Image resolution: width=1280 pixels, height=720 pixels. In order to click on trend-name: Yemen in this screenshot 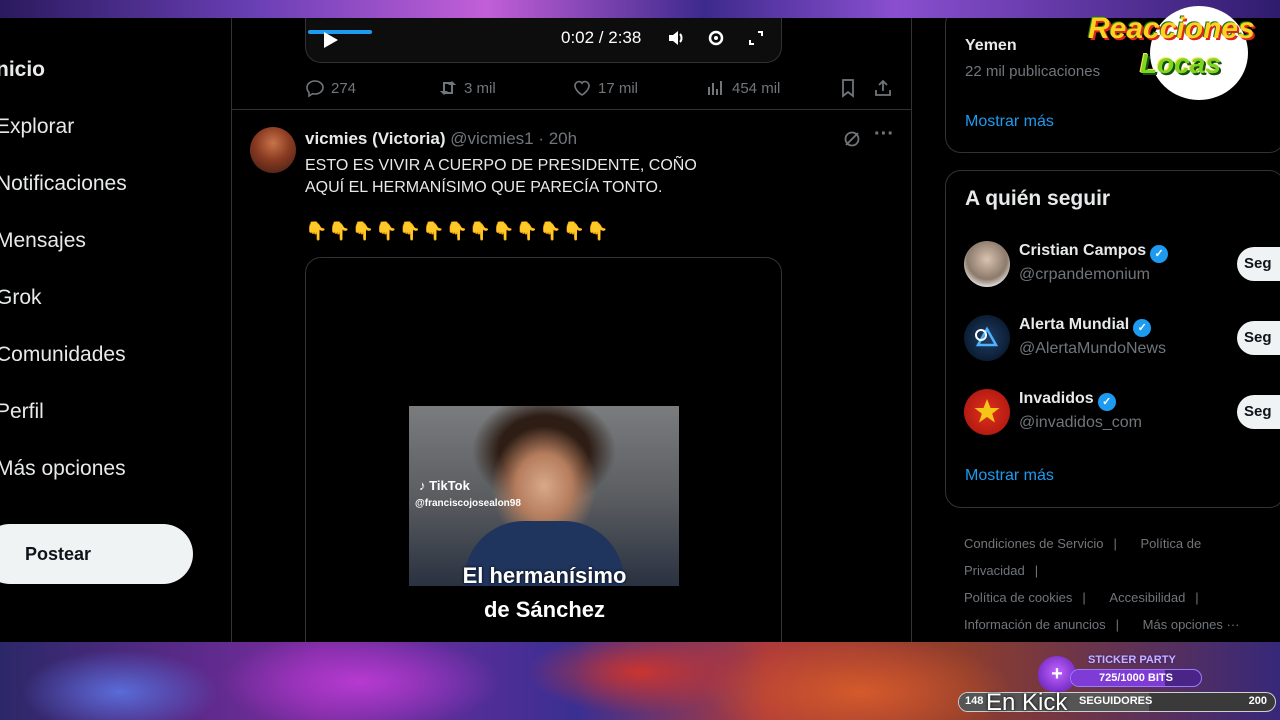, I will do `click(991, 46)`.